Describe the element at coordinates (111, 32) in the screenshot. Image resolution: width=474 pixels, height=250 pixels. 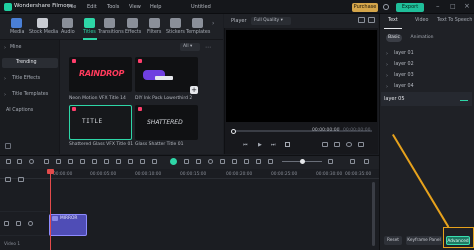
I see `tab-transitions: Transitions` at that location.